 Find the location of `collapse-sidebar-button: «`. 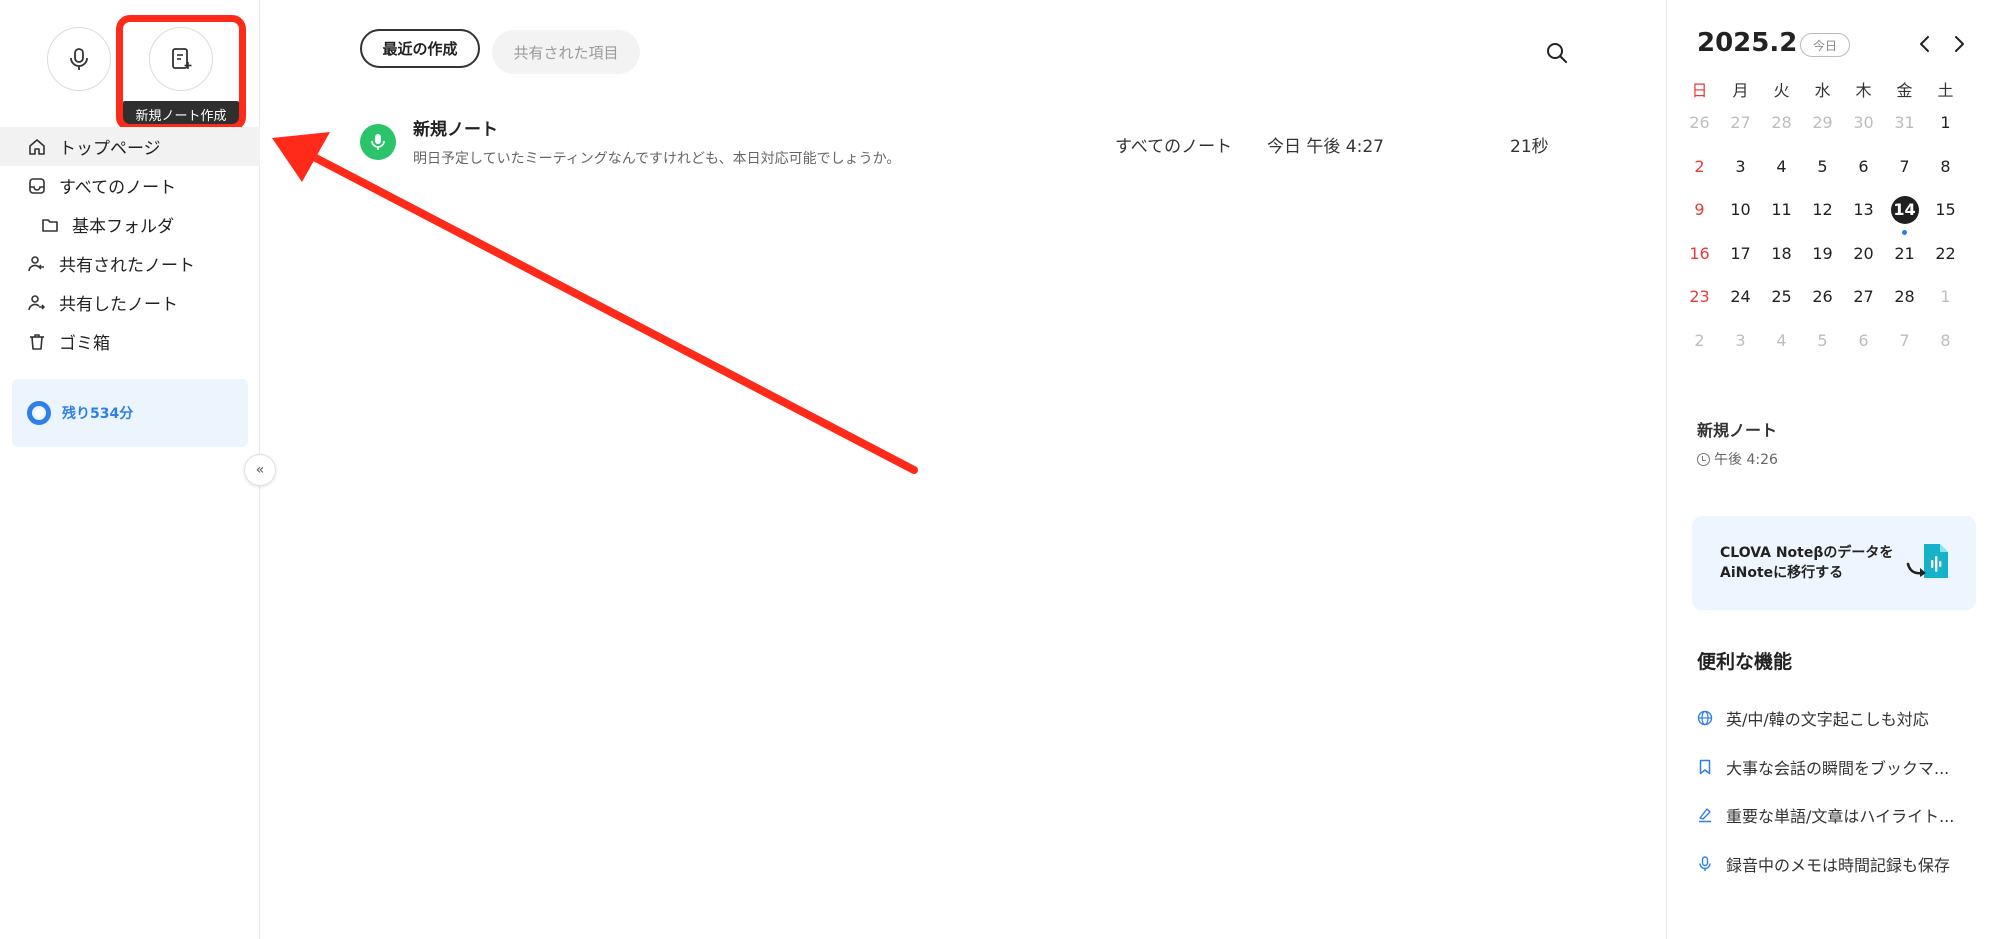

collapse-sidebar-button: « is located at coordinates (260, 470).